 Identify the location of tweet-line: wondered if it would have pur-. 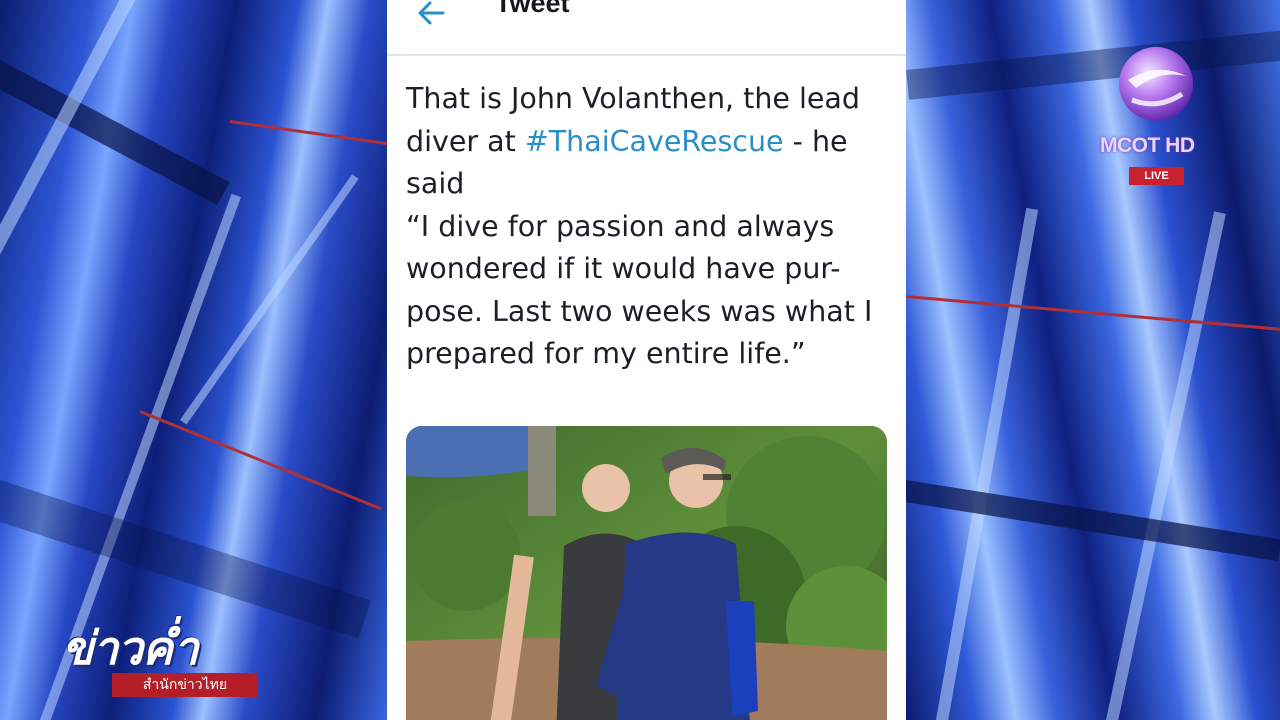
(647, 269).